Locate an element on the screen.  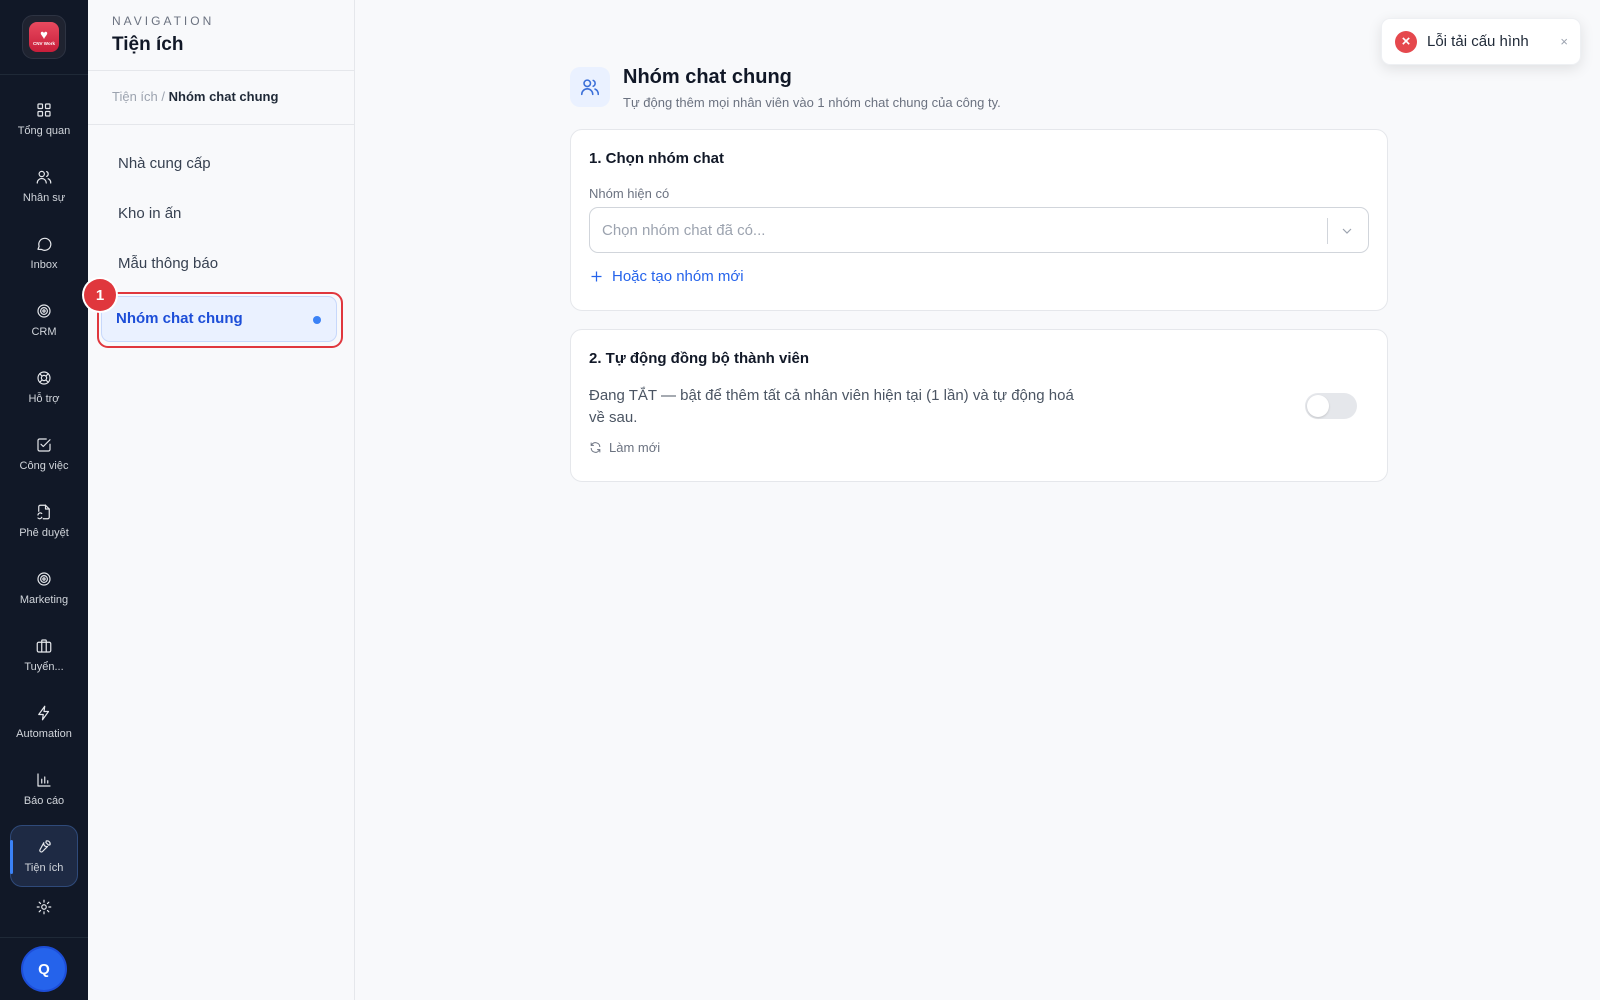
select-divider is located at coordinates (1327, 231).